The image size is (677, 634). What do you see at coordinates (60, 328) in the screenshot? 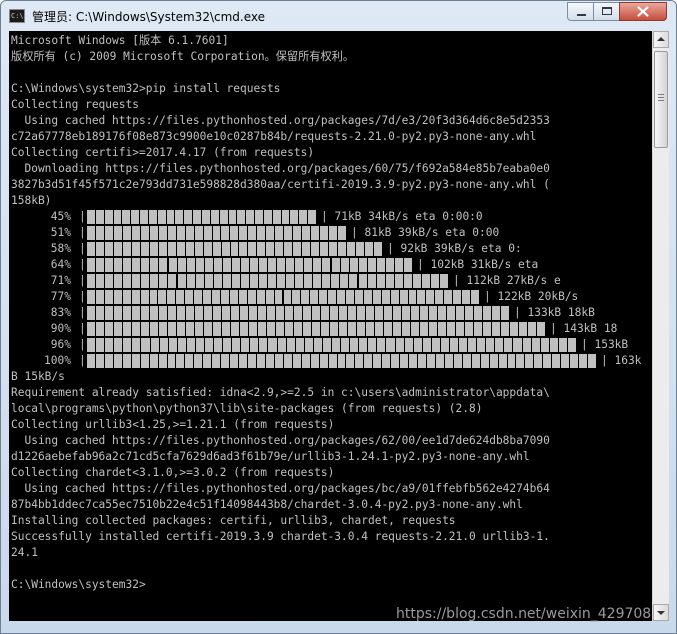
I see `progress-percent: 90%` at bounding box center [60, 328].